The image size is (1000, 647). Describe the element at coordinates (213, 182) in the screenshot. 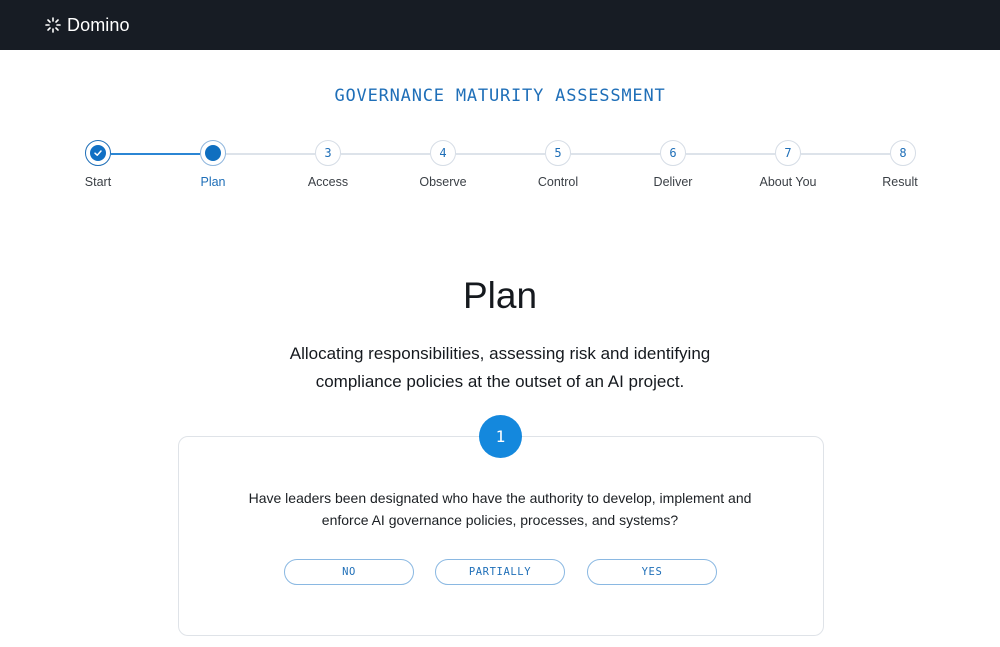

I see `step-label-plan: Plan` at that location.